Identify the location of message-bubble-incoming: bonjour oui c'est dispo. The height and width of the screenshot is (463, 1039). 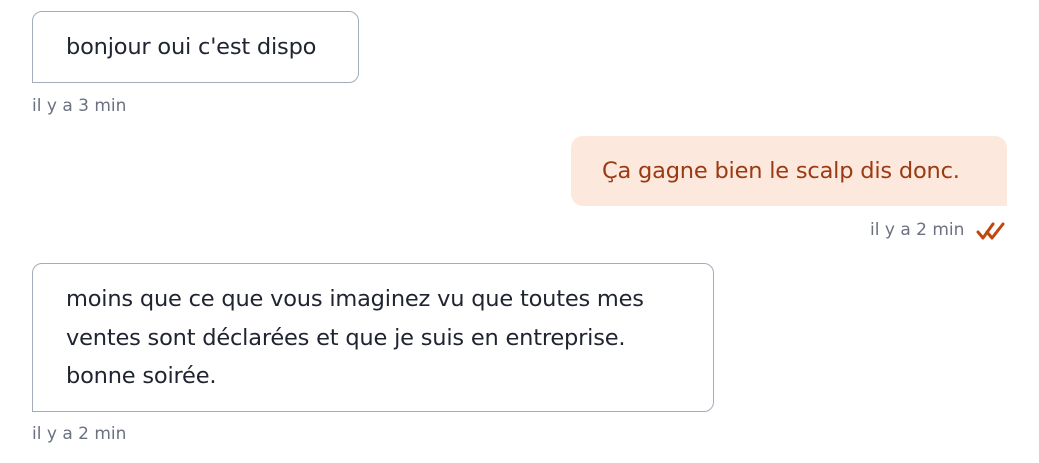
(195, 47).